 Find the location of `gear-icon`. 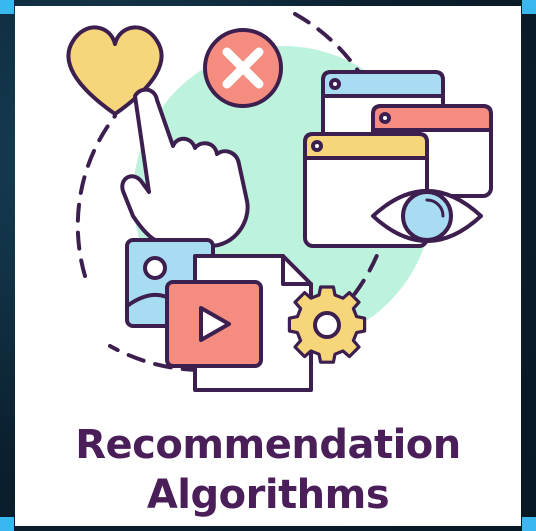

gear-icon is located at coordinates (327, 324).